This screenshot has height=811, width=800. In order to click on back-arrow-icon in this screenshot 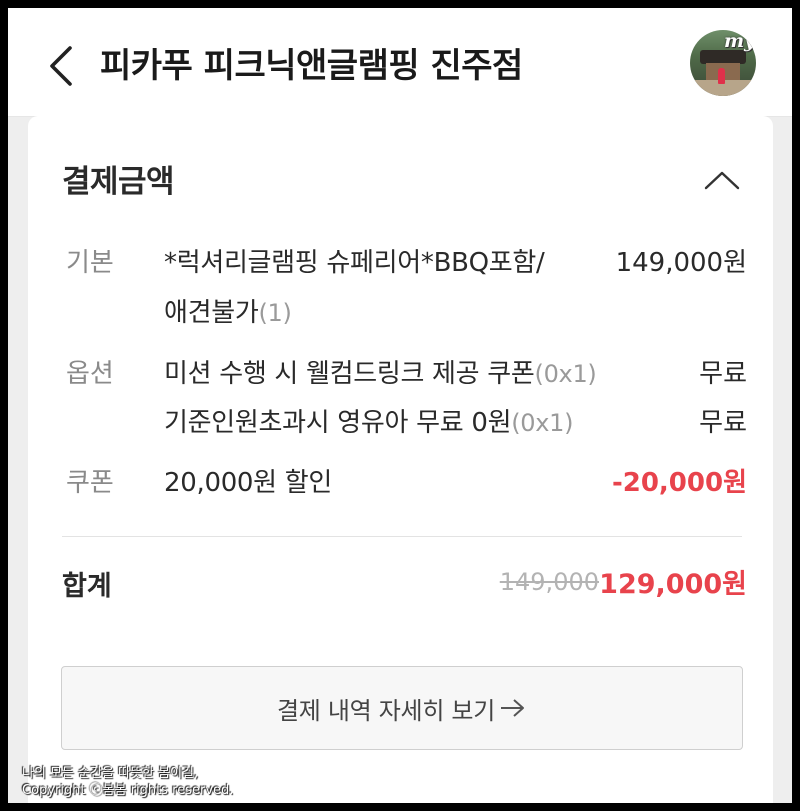, I will do `click(61, 66)`.